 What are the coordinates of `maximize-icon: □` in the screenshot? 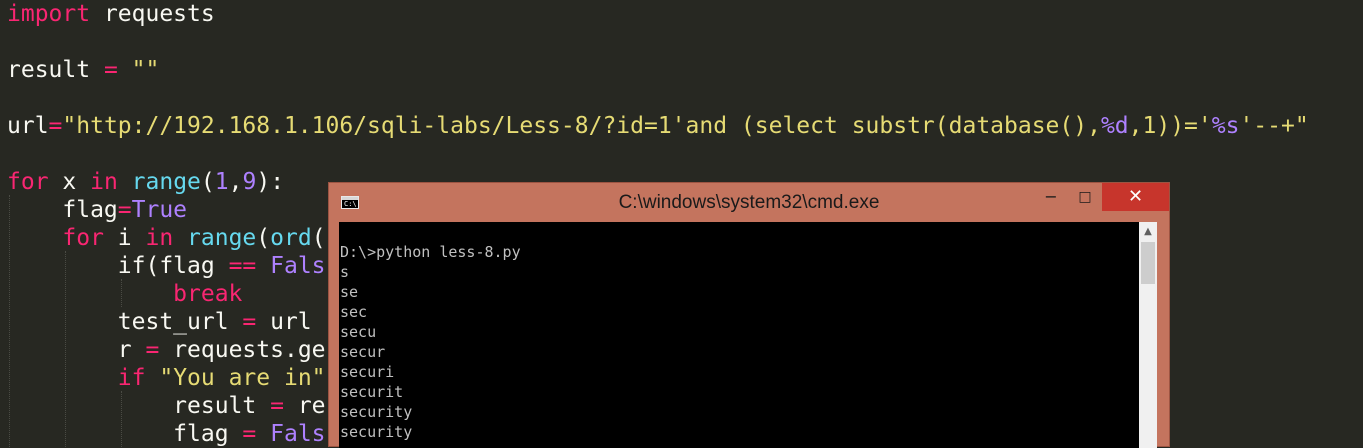 It's located at (1085, 197).